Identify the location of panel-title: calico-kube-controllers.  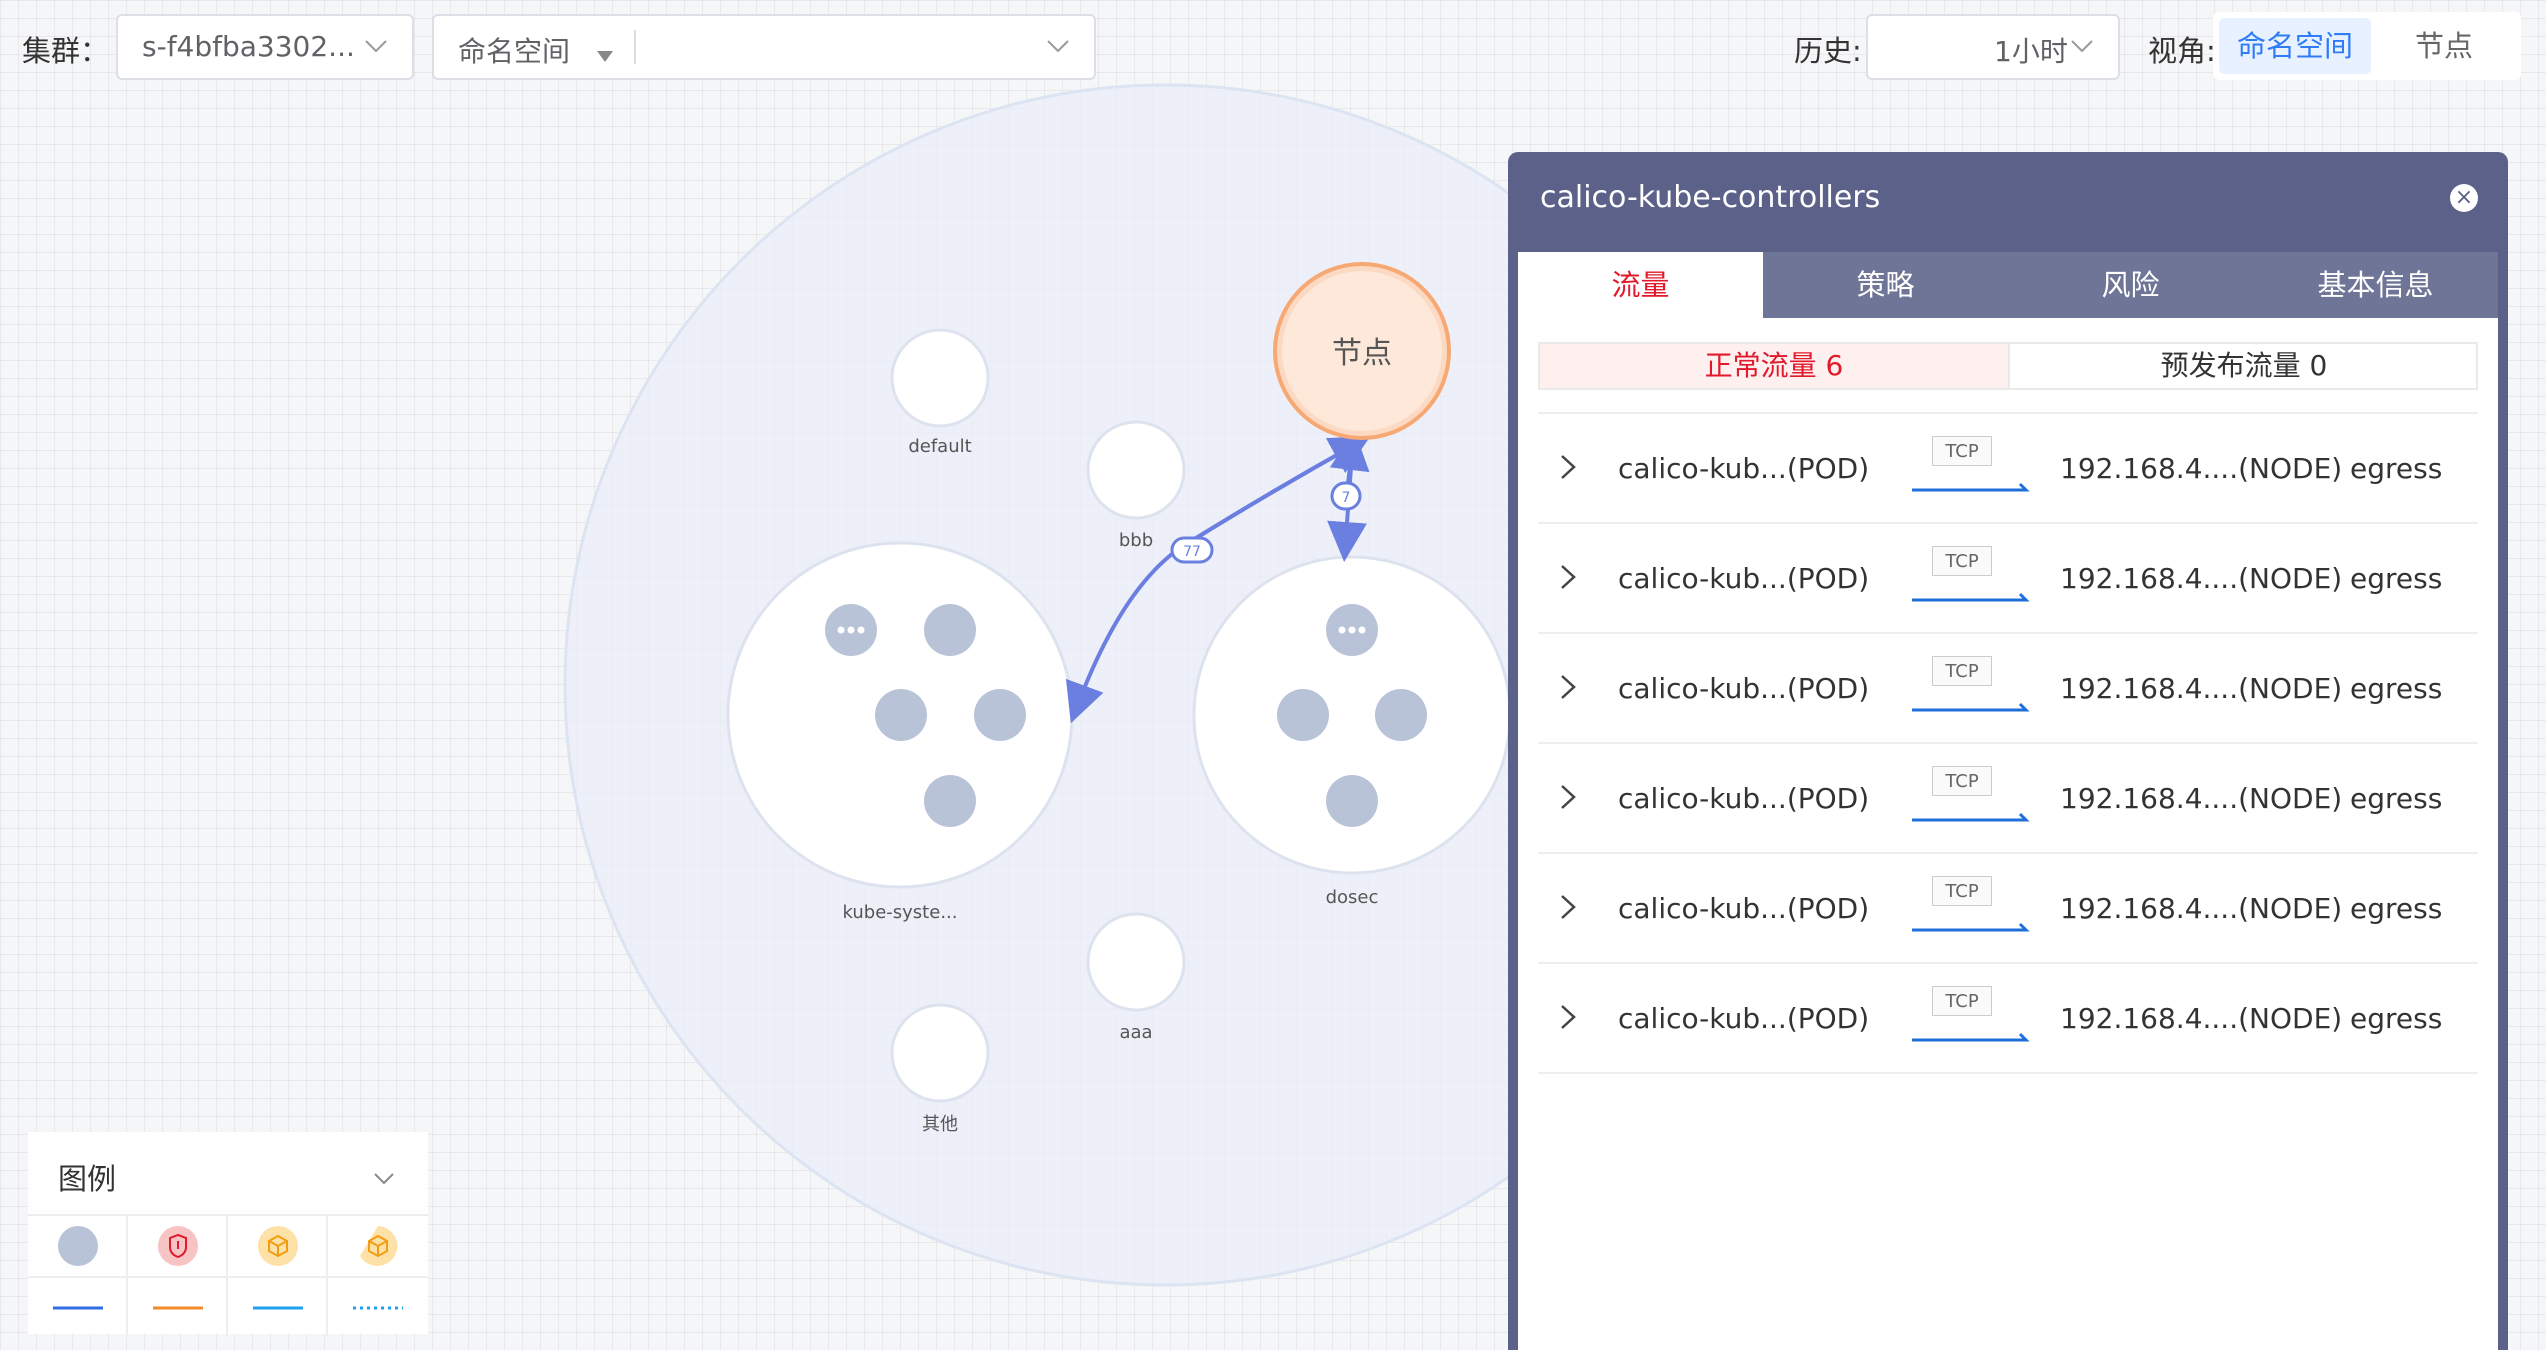
(1710, 197).